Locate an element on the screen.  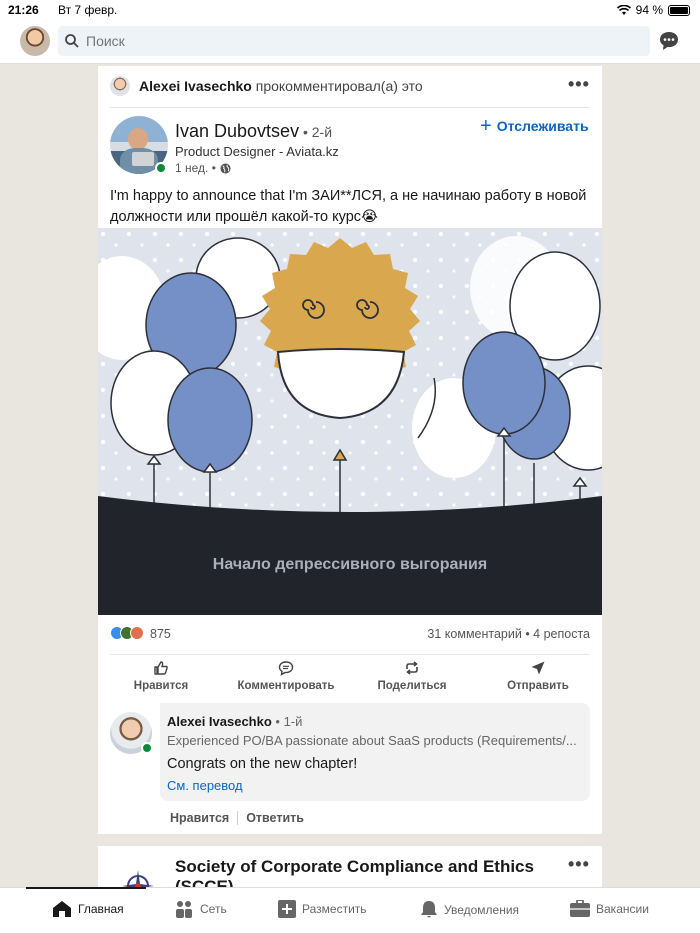
my-avatar is located at coordinates (35, 41).